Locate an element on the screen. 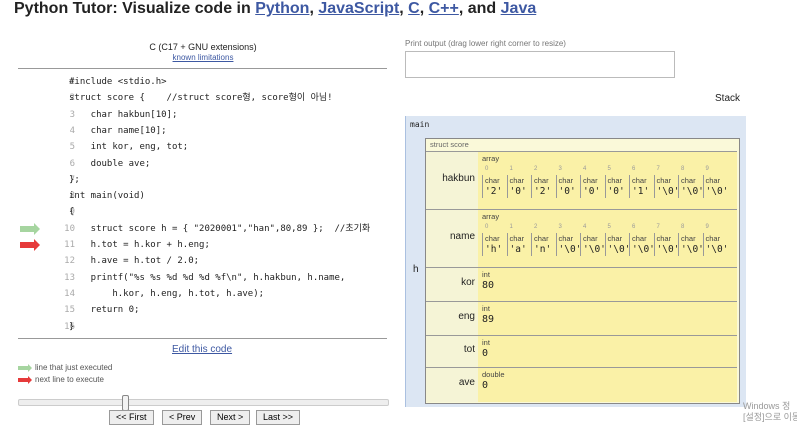 Image resolution: width=797 pixels, height=425 pixels. lang-link-python: Python is located at coordinates (282, 8).